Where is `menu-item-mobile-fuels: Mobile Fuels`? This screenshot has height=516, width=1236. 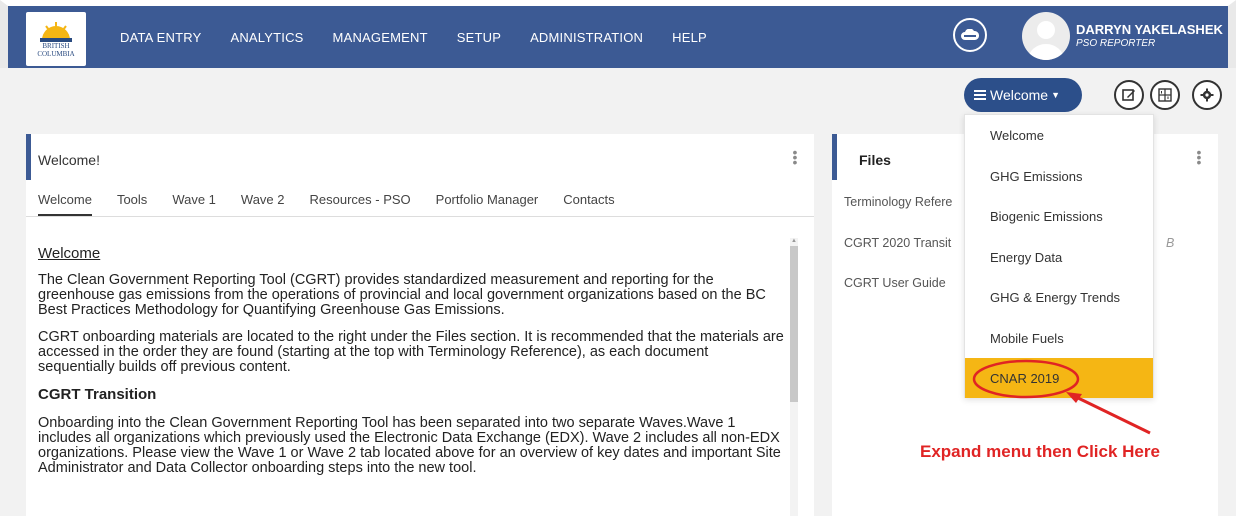
menu-item-mobile-fuels: Mobile Fuels is located at coordinates (1059, 338).